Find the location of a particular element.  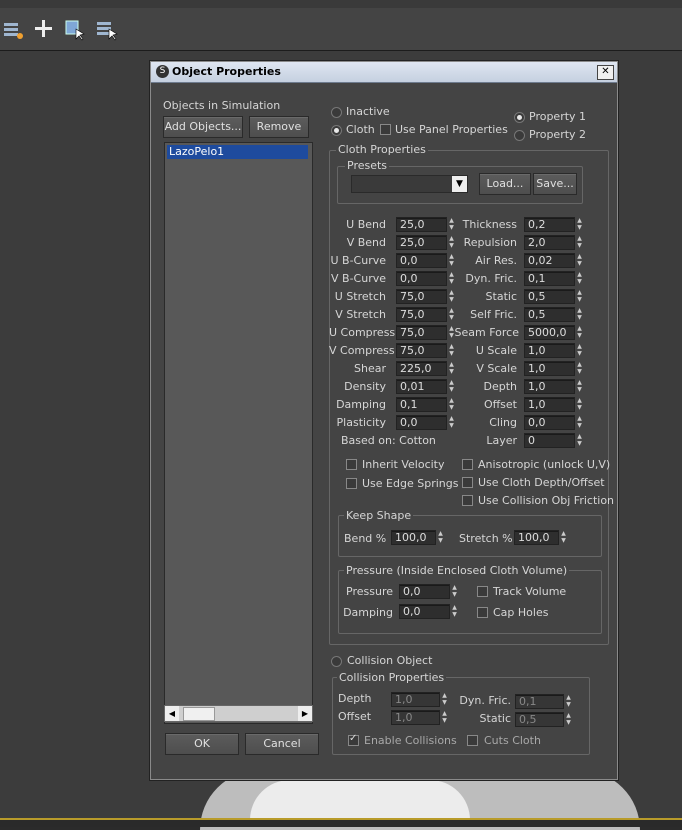

cap-holes-label: Cap Holes is located at coordinates (521, 612).